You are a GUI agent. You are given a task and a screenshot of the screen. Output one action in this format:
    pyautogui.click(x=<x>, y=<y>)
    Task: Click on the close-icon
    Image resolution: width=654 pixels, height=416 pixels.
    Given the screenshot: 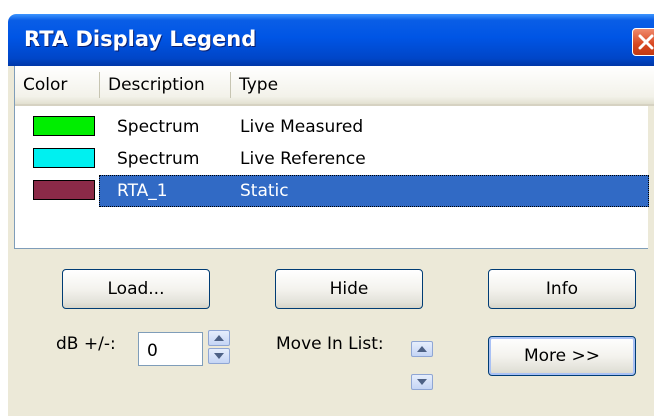 What is the action you would take?
    pyautogui.click(x=646, y=42)
    